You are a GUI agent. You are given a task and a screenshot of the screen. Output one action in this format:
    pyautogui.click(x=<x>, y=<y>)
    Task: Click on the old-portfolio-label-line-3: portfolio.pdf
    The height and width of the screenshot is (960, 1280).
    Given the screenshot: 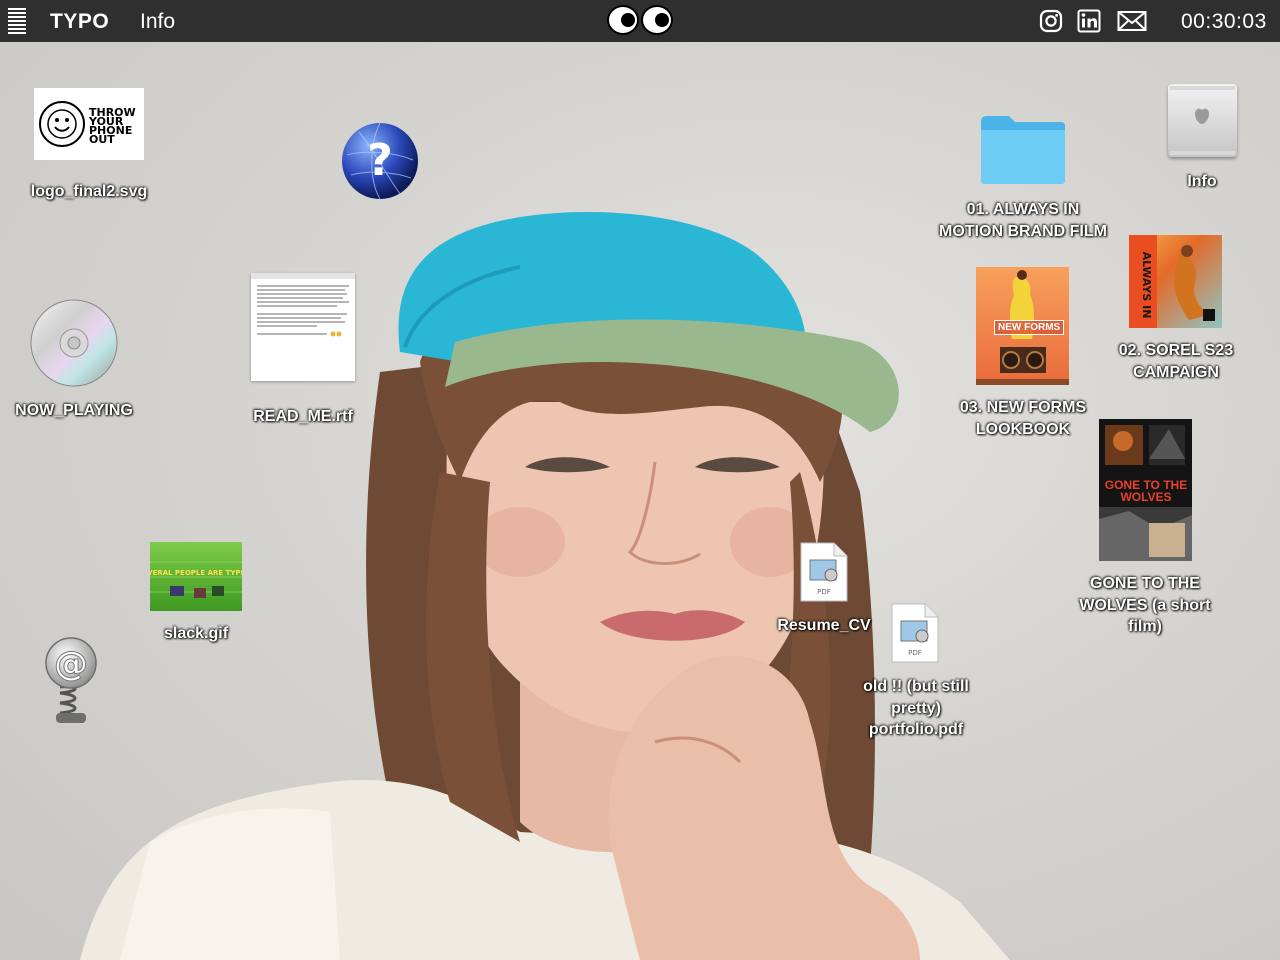 What is the action you would take?
    pyautogui.click(x=916, y=729)
    